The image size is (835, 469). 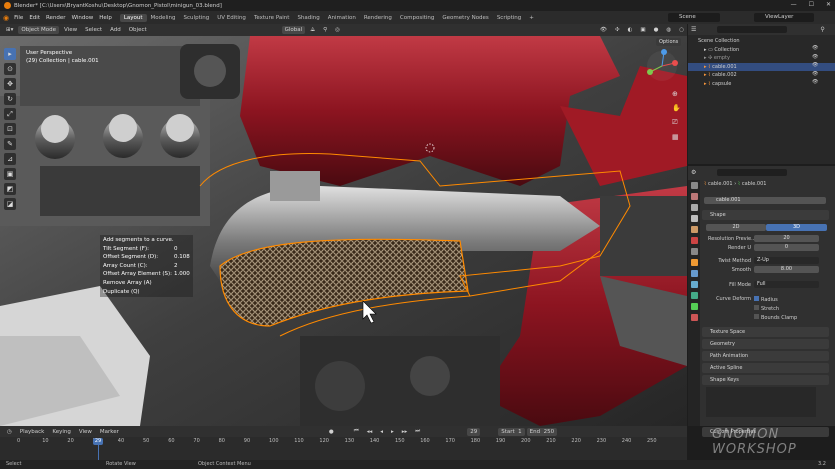 I want to click on properties-search, so click(x=752, y=172).